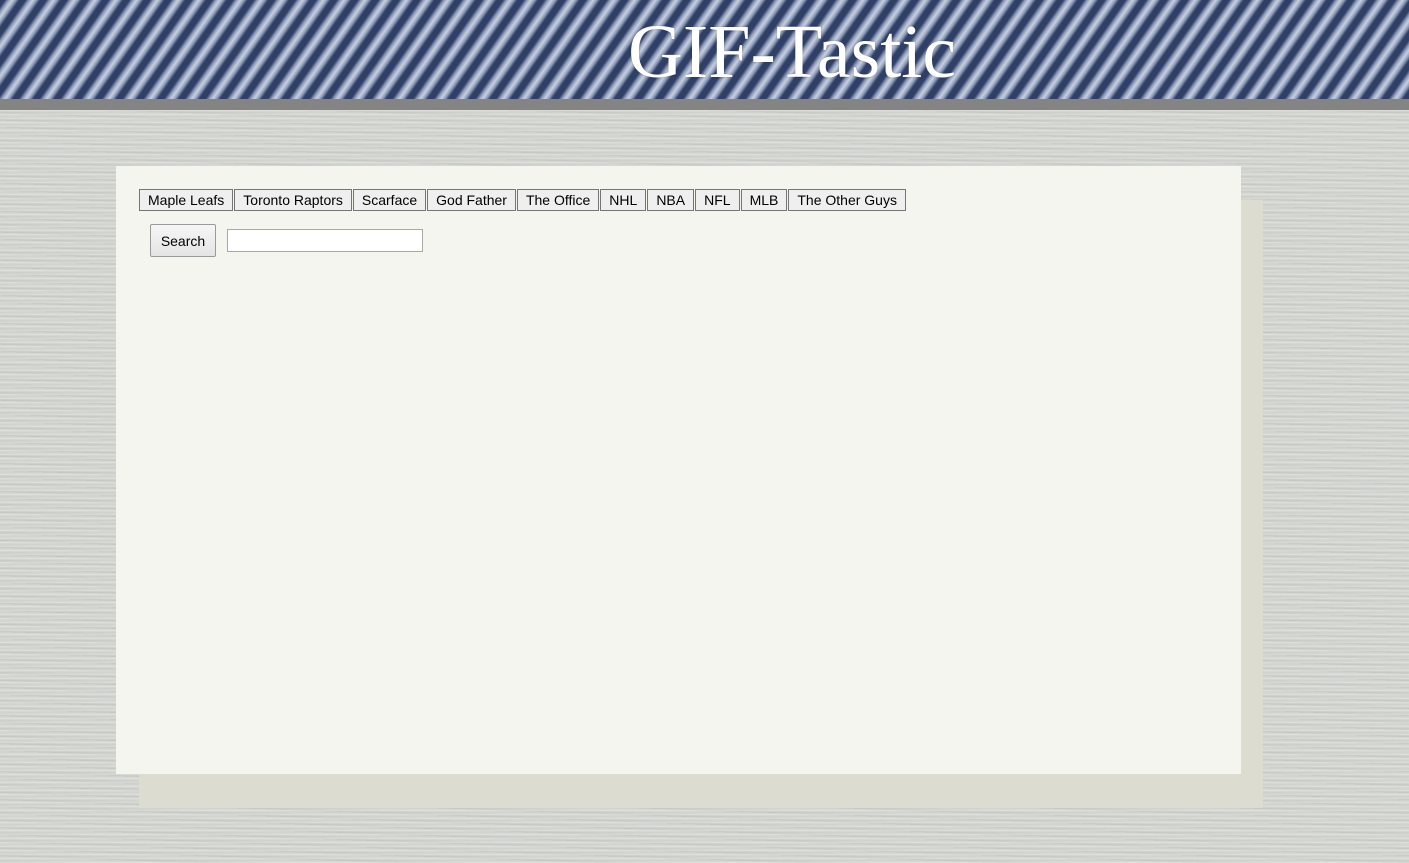 This screenshot has width=1409, height=863. Describe the element at coordinates (558, 200) in the screenshot. I see `topic-button-the-office: The Office` at that location.